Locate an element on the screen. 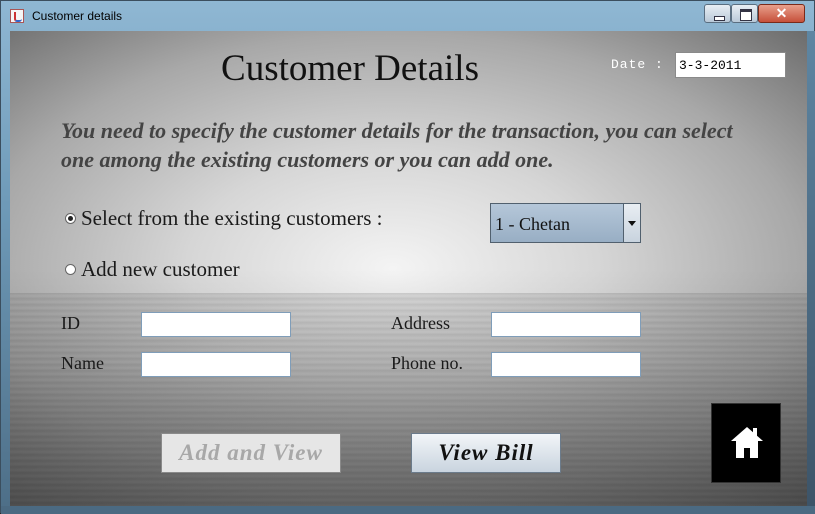  date-field: 3-3-2011 is located at coordinates (730, 65).